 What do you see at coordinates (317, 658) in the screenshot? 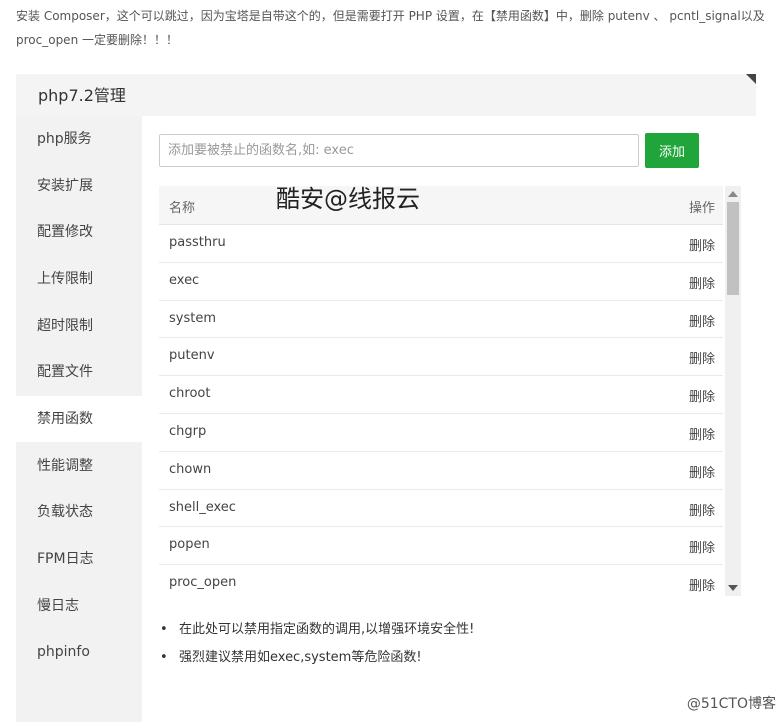
I see `tip-item: 强烈建议禁用如exec,system等危险函数!` at bounding box center [317, 658].